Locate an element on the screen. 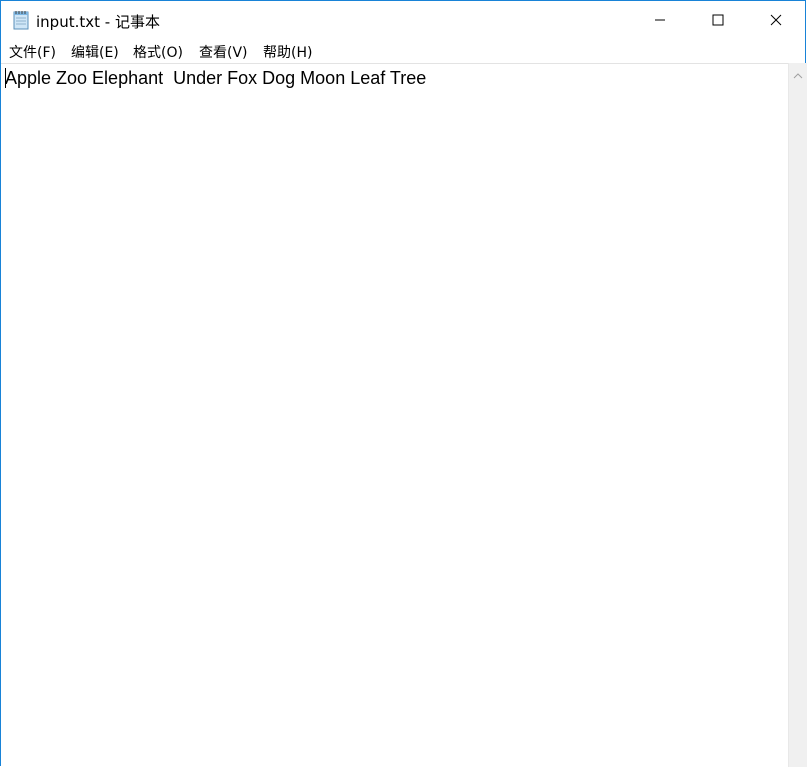 The height and width of the screenshot is (767, 808). maximize-icon is located at coordinates (718, 20).